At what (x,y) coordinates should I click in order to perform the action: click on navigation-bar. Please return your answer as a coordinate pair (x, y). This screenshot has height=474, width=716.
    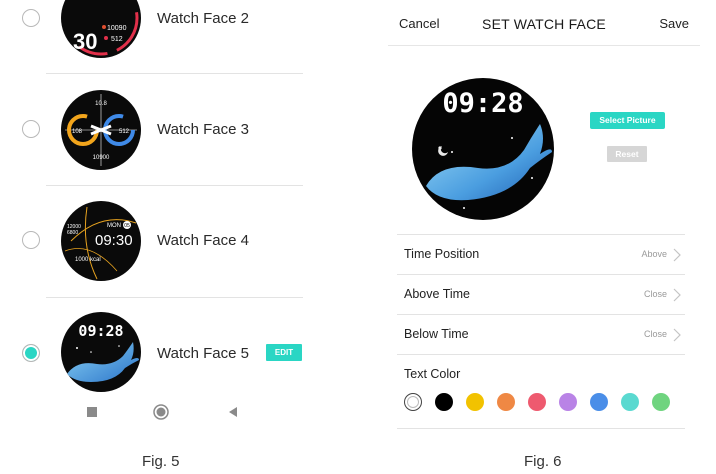
    Looking at the image, I should click on (152, 414).